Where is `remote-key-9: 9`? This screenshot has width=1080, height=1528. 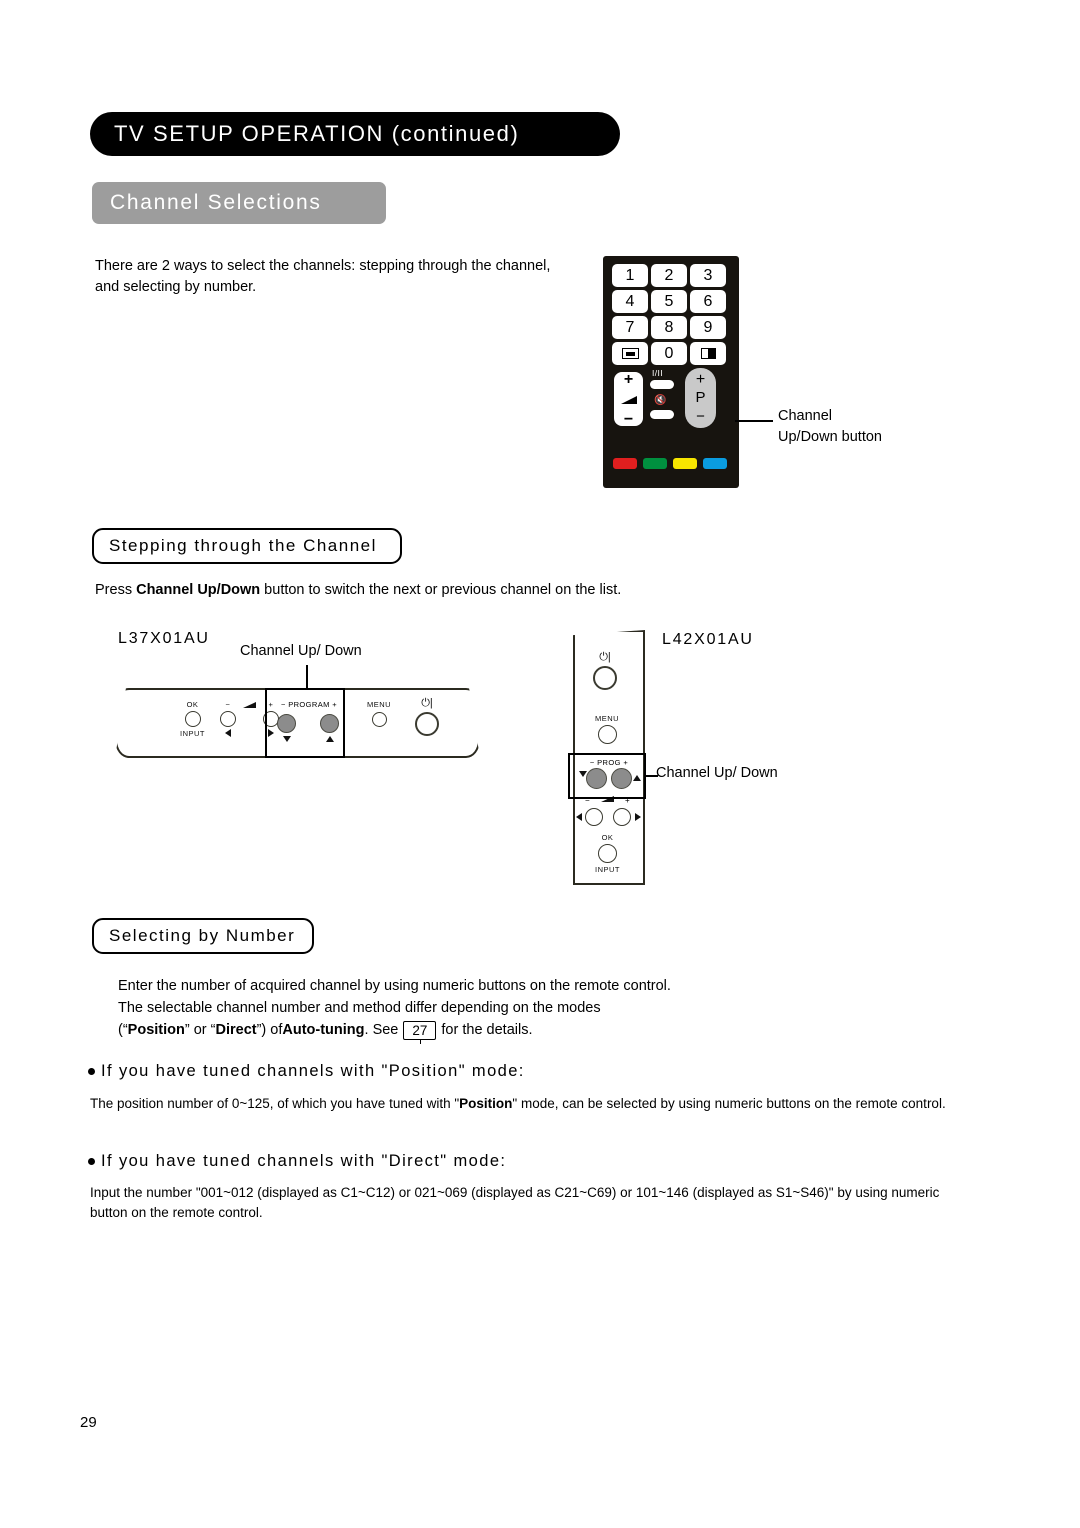
remote-key-9: 9 is located at coordinates (708, 327).